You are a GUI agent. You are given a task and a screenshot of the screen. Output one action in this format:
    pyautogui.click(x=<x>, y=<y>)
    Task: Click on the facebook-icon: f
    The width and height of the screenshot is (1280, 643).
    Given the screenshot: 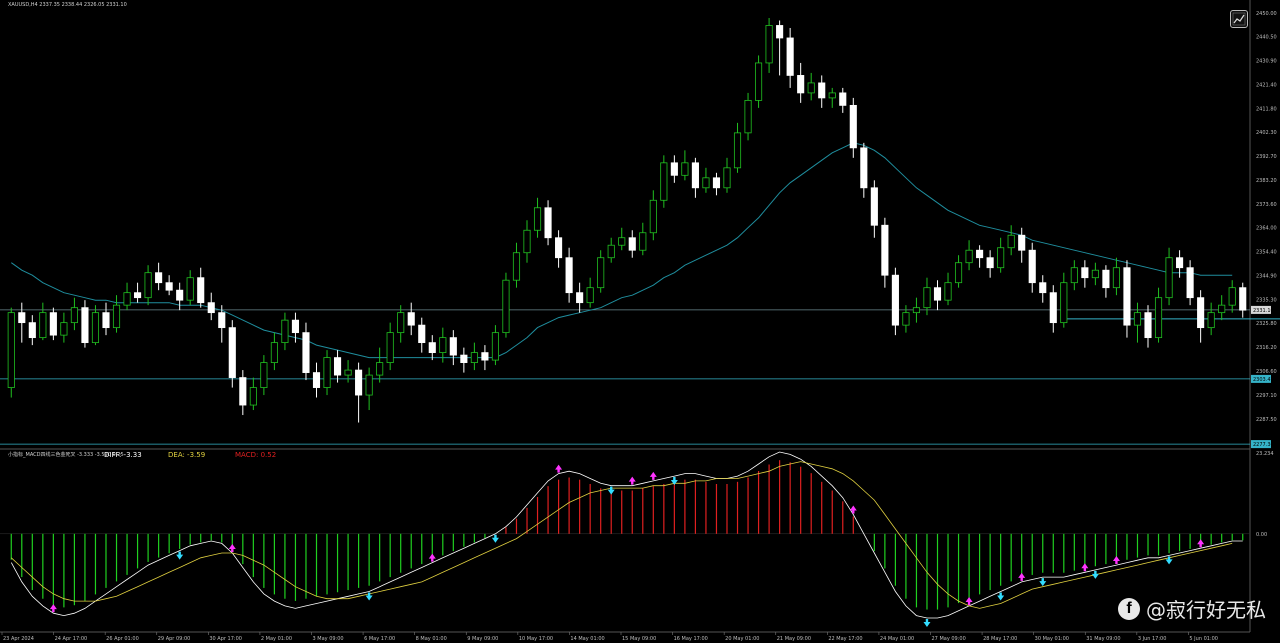 What is the action you would take?
    pyautogui.click(x=1129, y=608)
    